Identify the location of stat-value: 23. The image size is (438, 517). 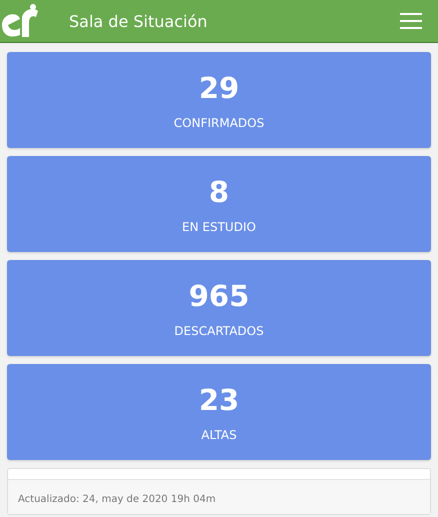
(219, 400).